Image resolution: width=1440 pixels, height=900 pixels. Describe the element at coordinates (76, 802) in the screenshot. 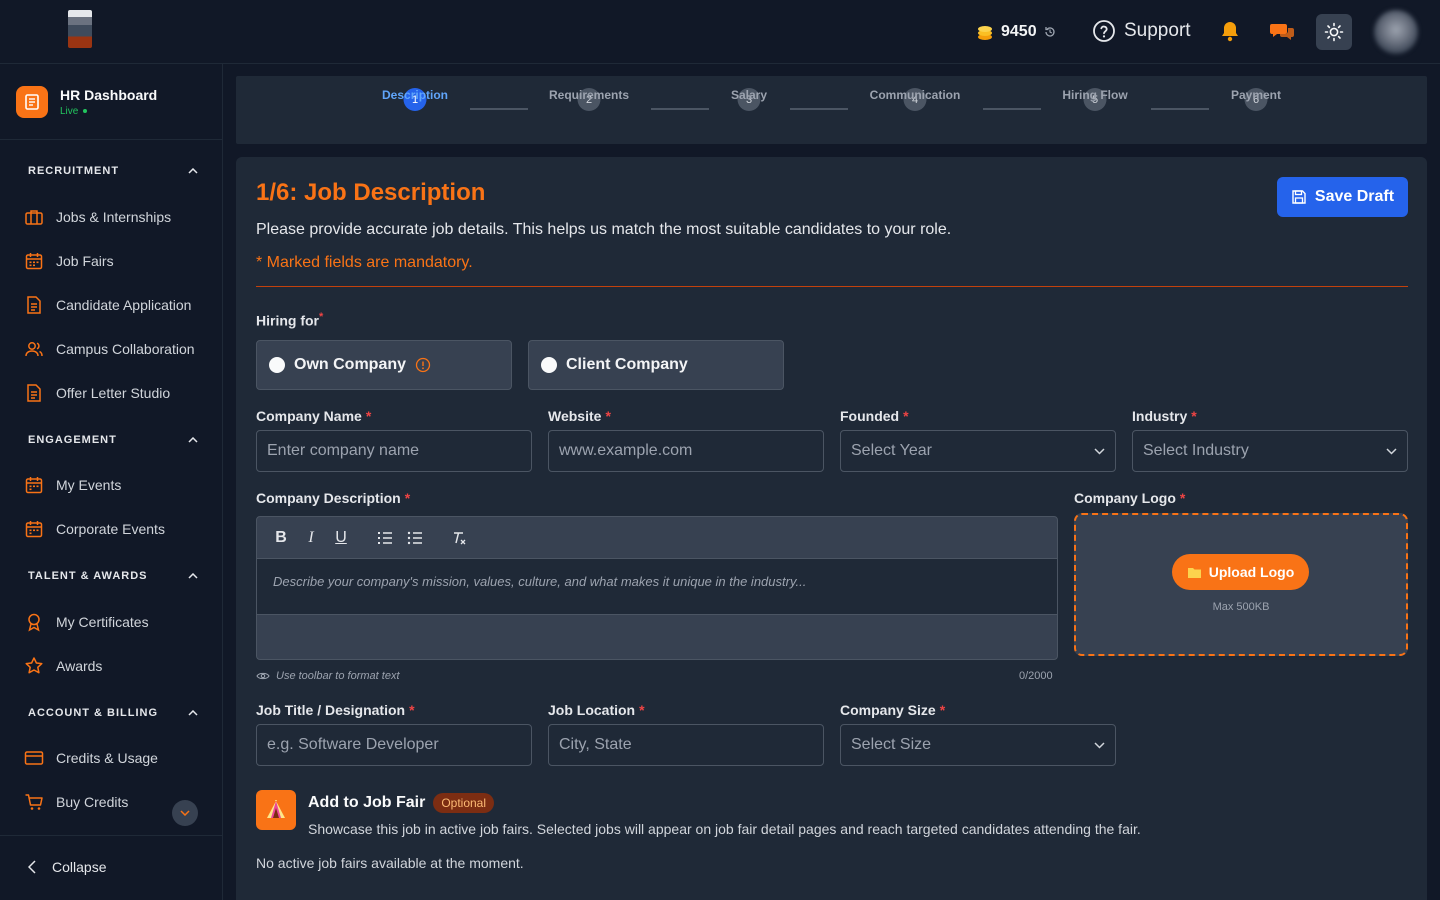

I see `sidebar-item-buy-credits: Buy Credits` at that location.